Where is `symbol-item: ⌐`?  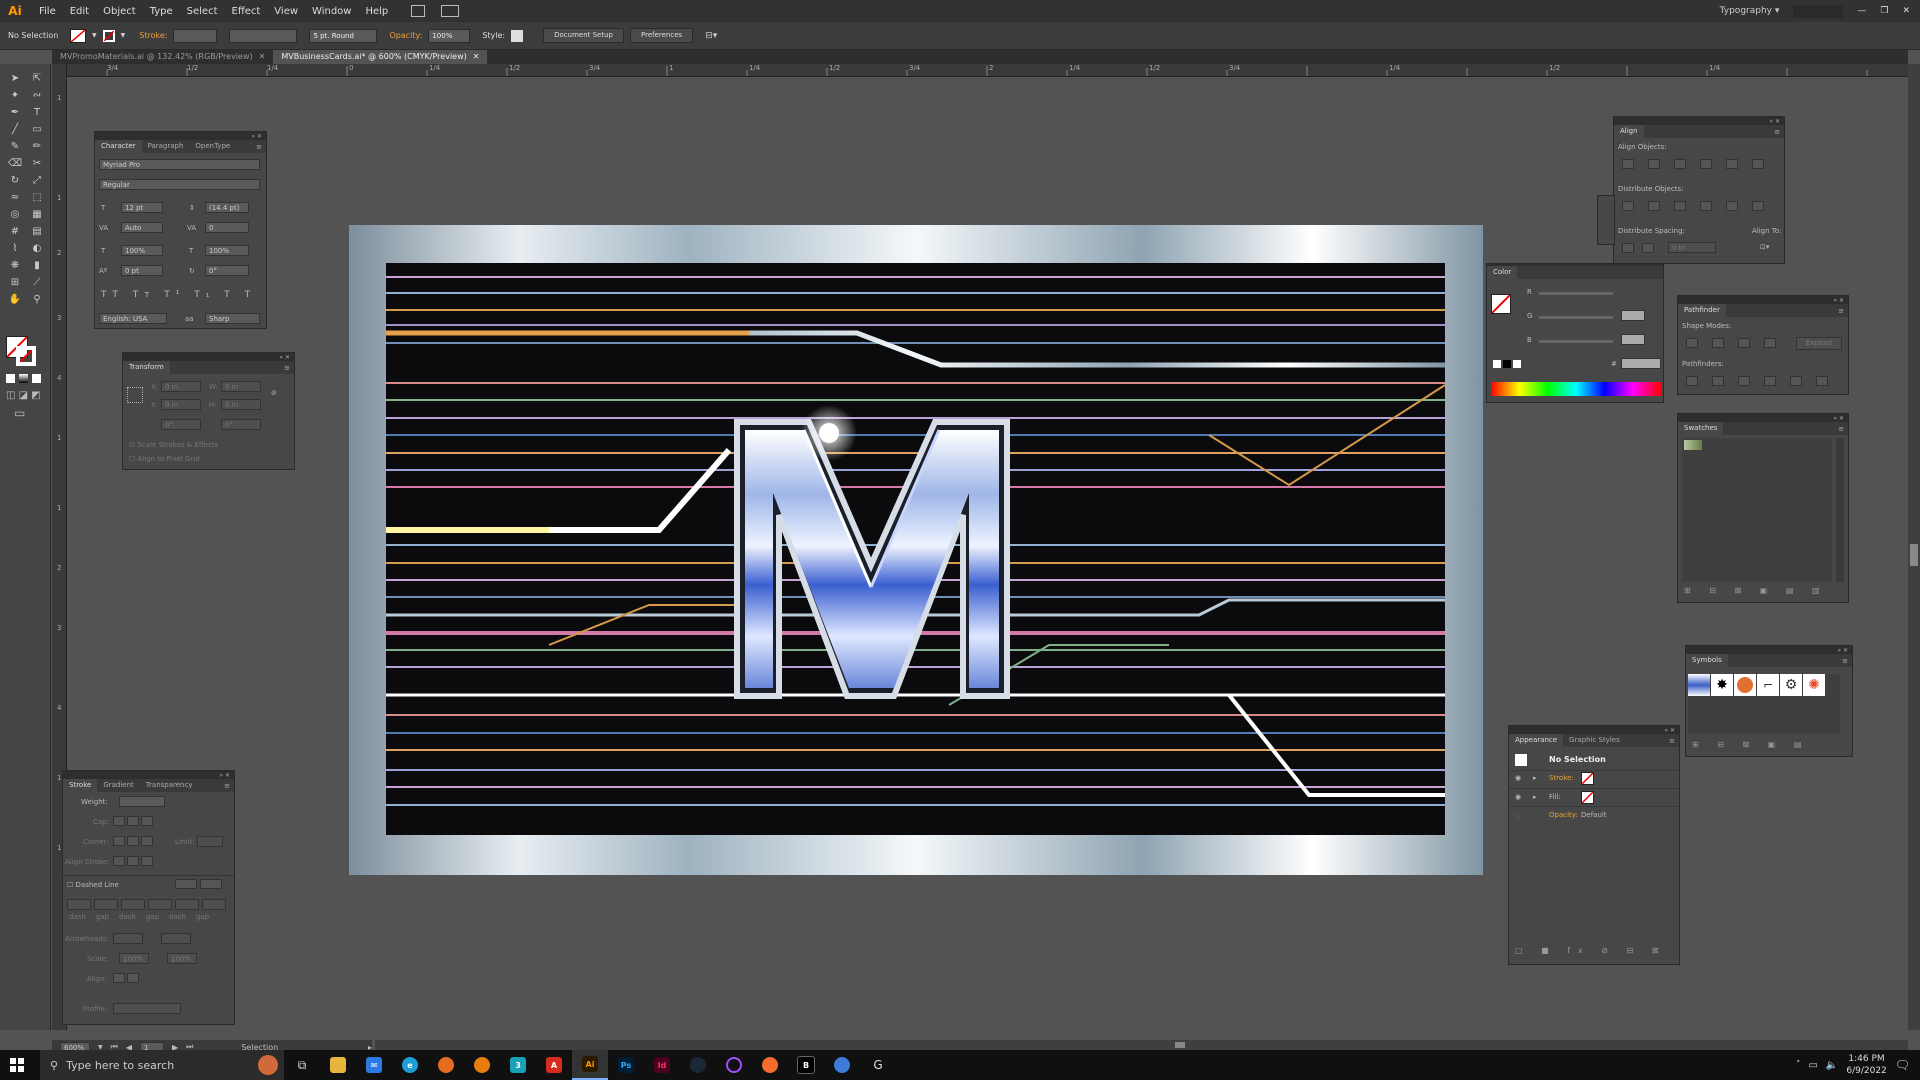
symbol-item: ⌐ is located at coordinates (1768, 685).